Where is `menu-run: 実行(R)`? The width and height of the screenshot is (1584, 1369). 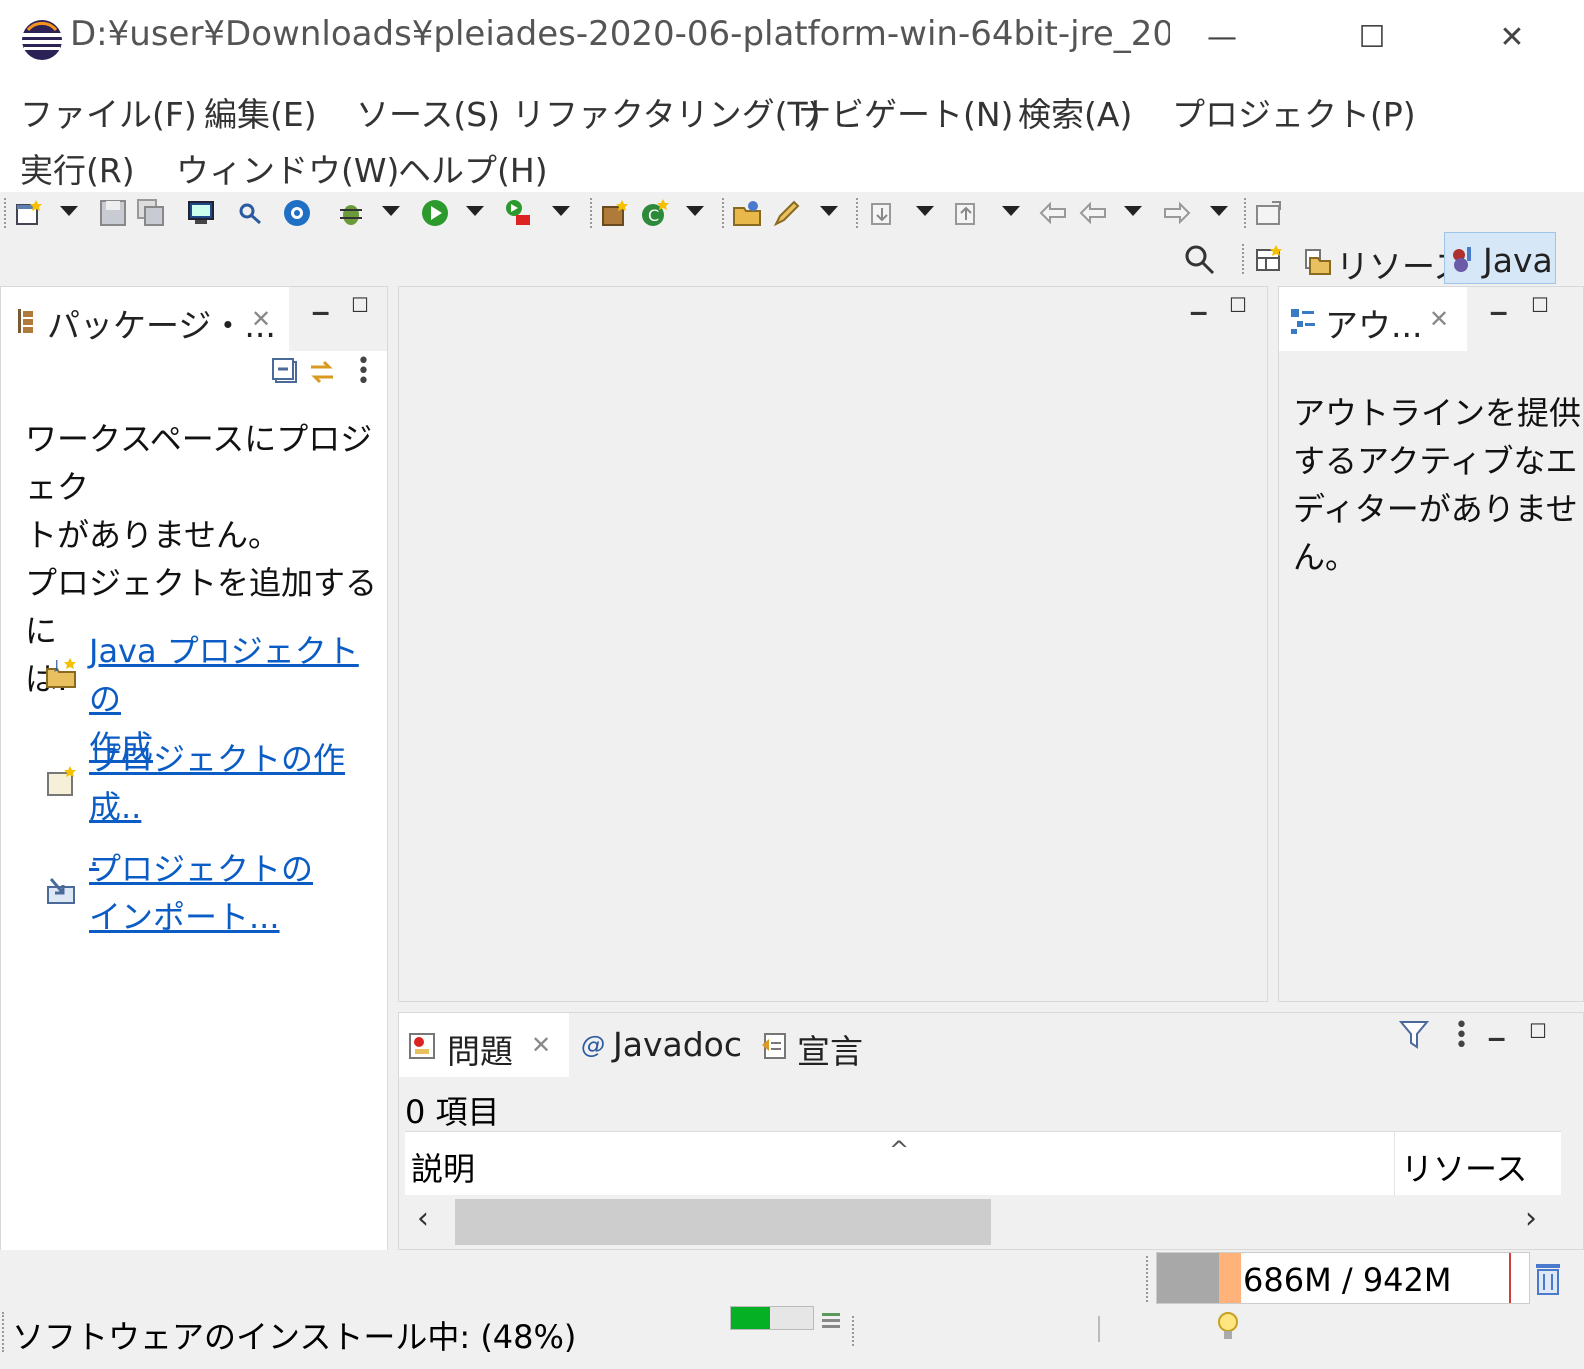
menu-run: 実行(R) is located at coordinates (77, 168).